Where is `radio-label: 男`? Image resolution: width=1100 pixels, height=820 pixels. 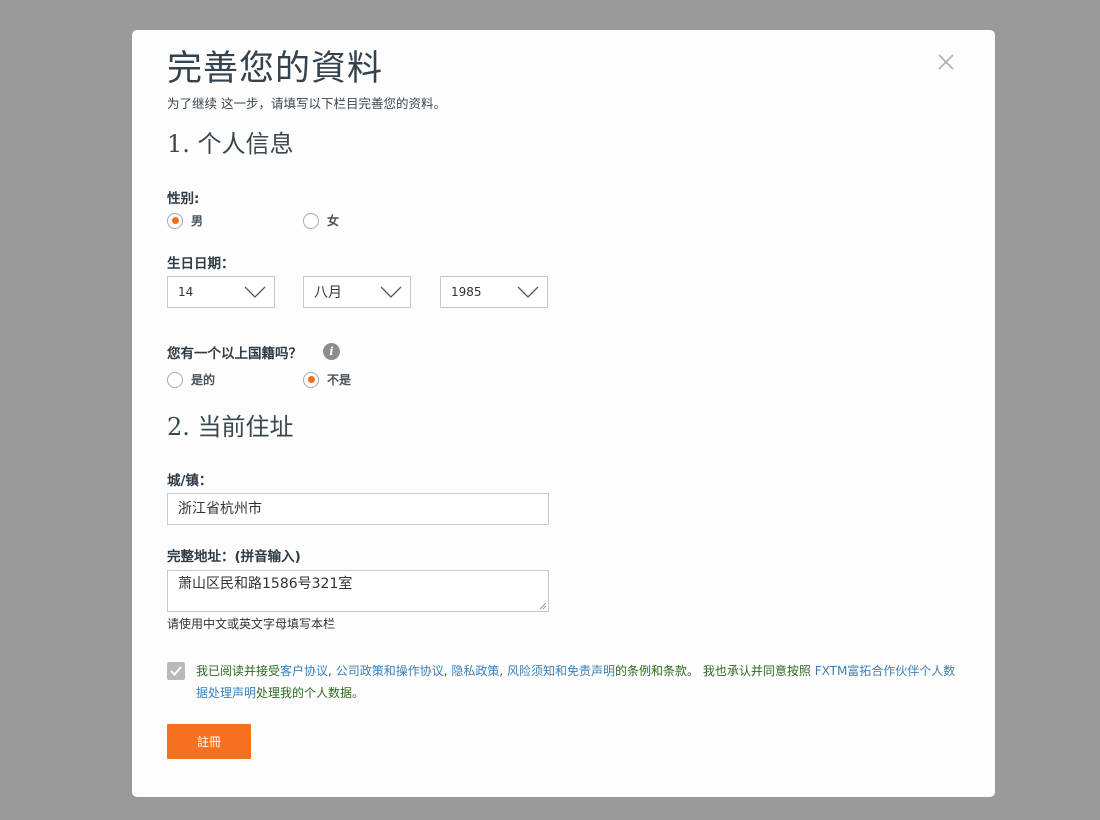
radio-label: 男 is located at coordinates (197, 221).